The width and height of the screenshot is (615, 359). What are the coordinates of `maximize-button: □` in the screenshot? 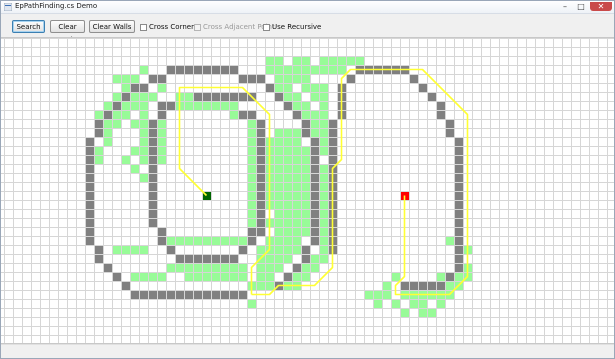 It's located at (581, 6).